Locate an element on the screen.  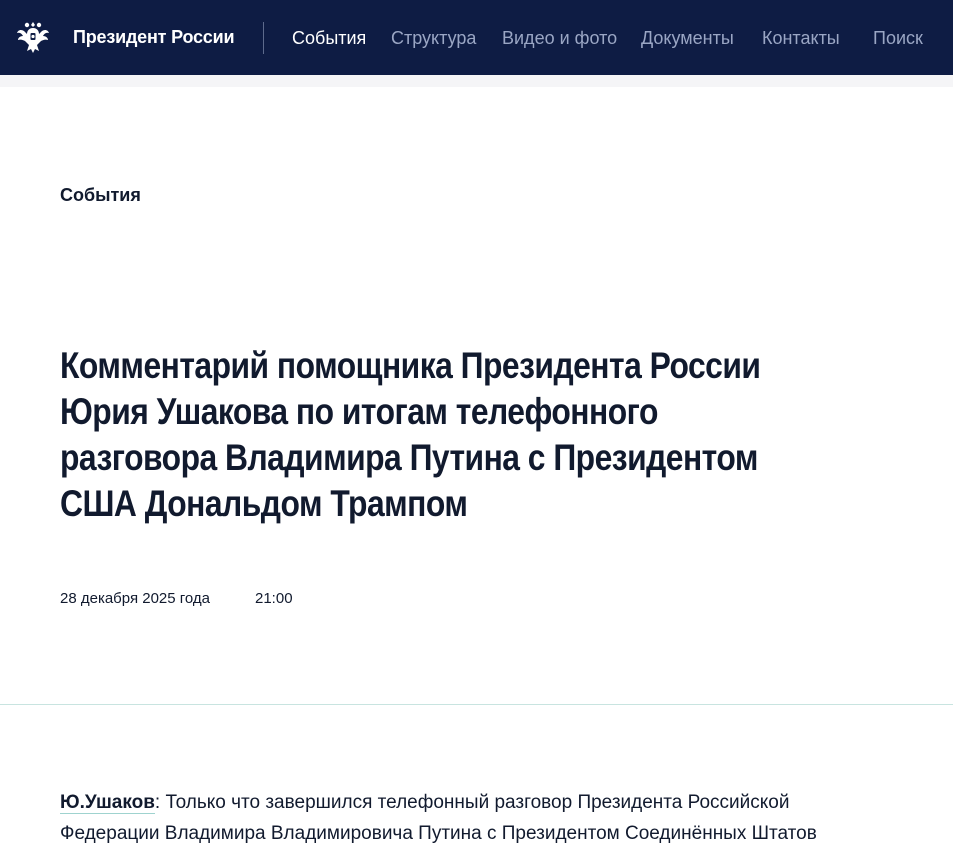
content-divider is located at coordinates (476, 704).